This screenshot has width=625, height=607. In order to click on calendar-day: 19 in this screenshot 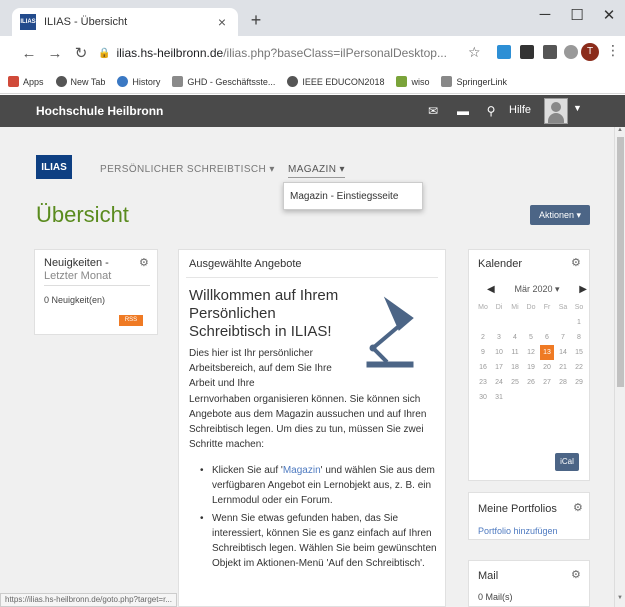, I will do `click(531, 367)`.